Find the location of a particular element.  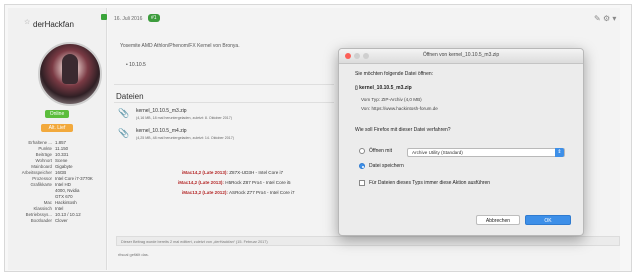

dialog-file-type: Vom Typ: ZIP-Archiv (4,0 MB) is located at coordinates (391, 99).